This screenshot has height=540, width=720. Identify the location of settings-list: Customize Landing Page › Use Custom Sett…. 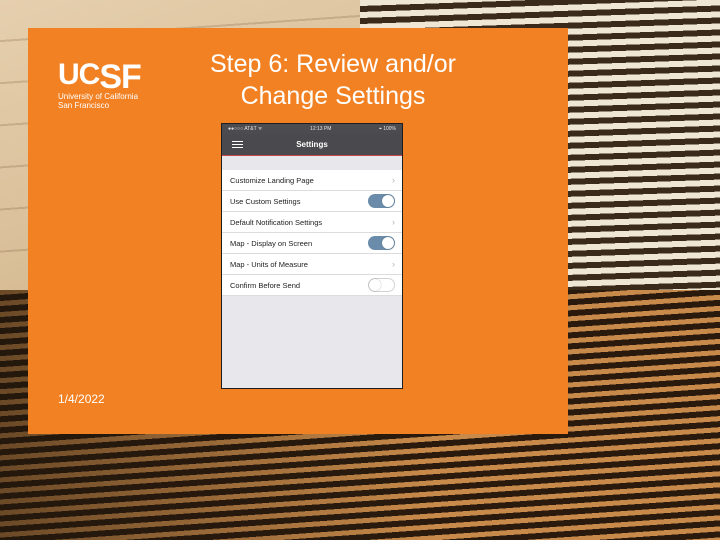
(312, 233).